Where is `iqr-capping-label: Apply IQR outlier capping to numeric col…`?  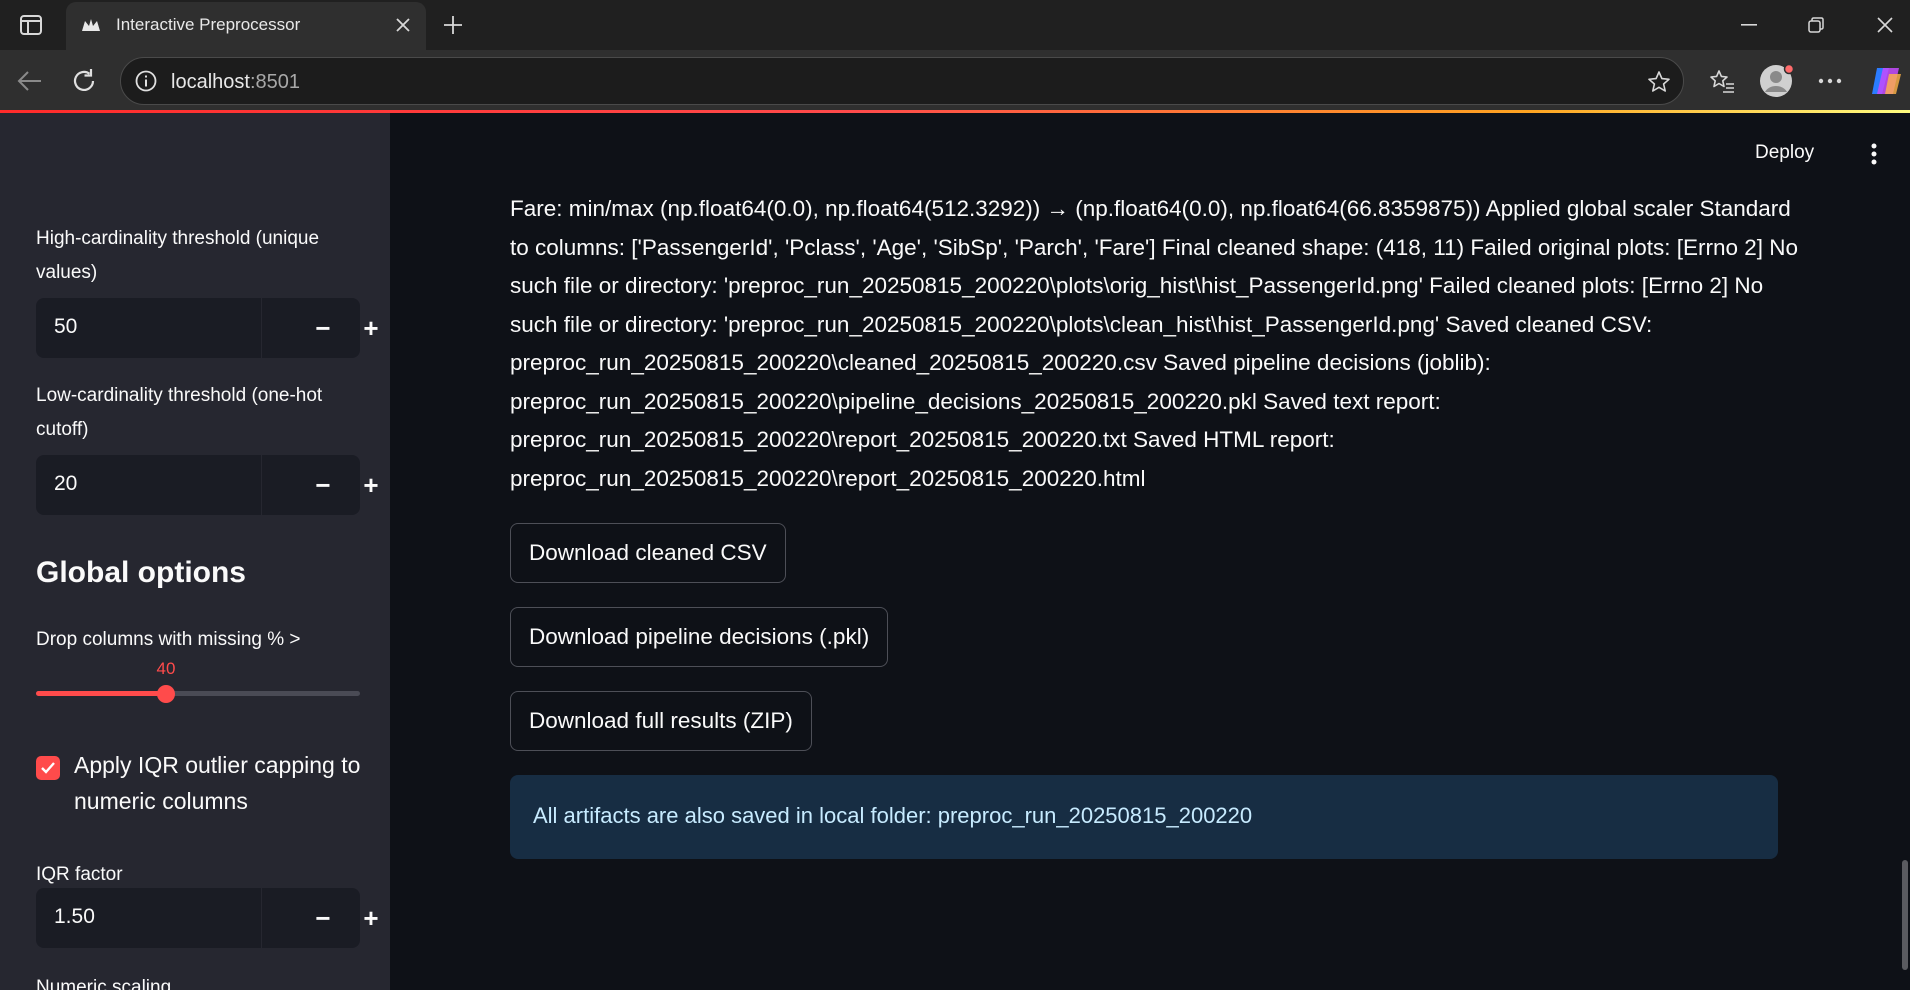
iqr-capping-label: Apply IQR outlier capping to numeric col… is located at coordinates (224, 783).